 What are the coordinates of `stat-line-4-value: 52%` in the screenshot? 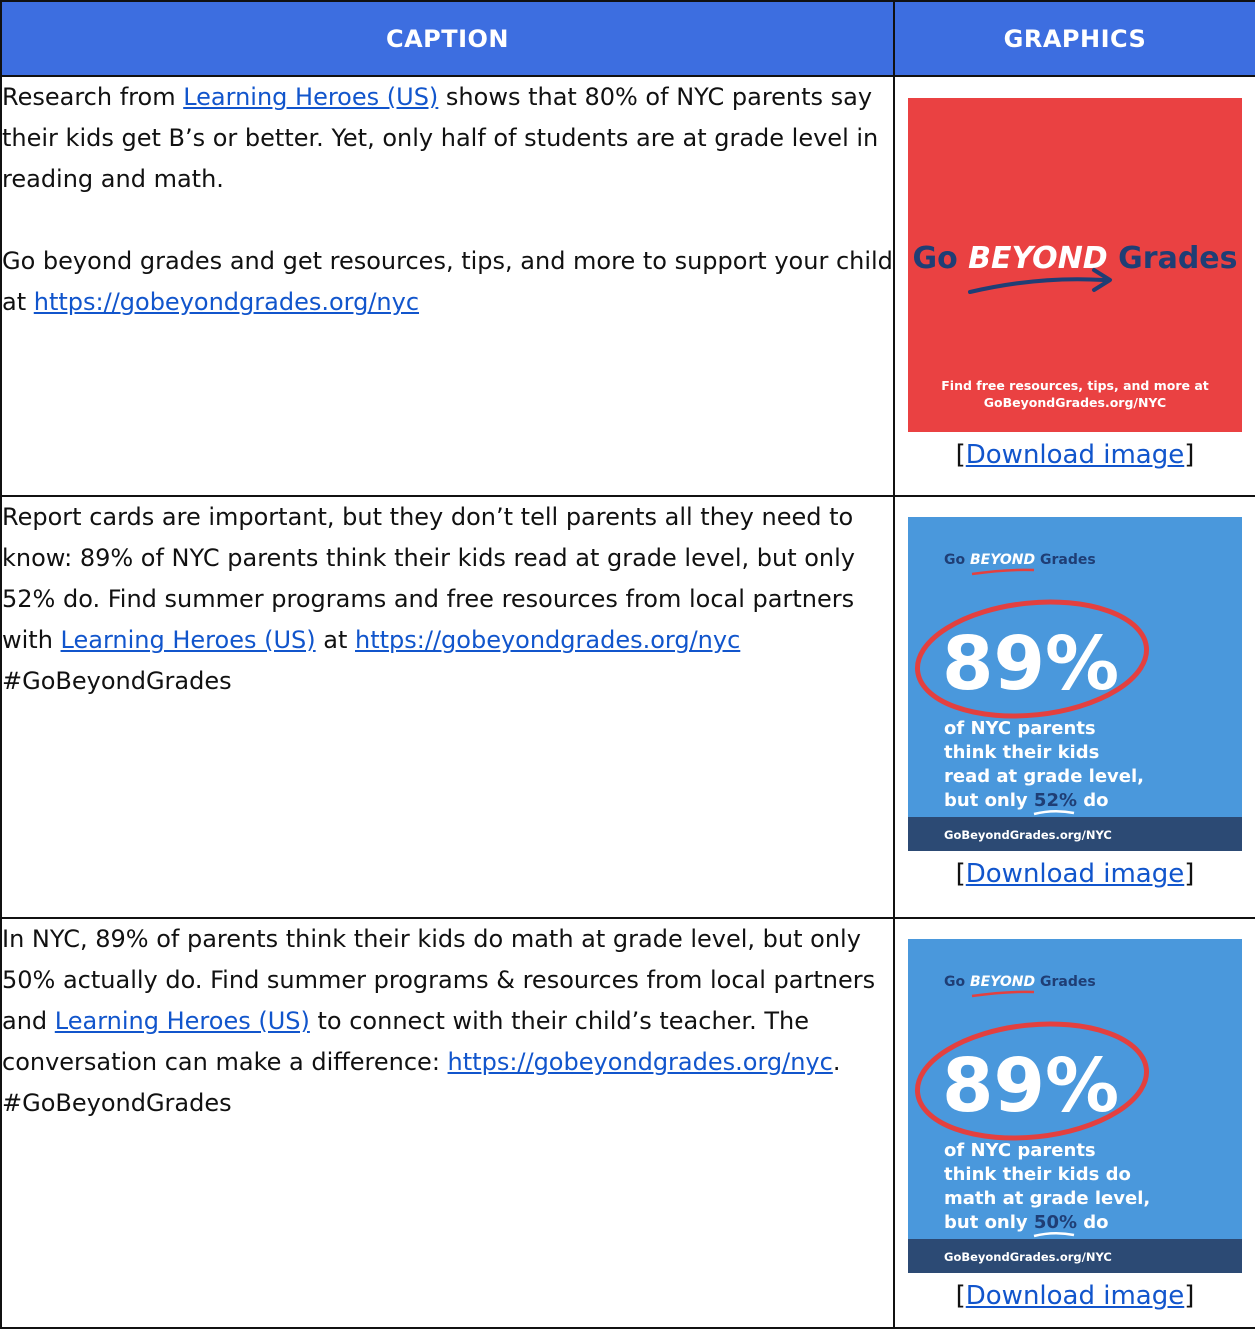 It's located at (1055, 800).